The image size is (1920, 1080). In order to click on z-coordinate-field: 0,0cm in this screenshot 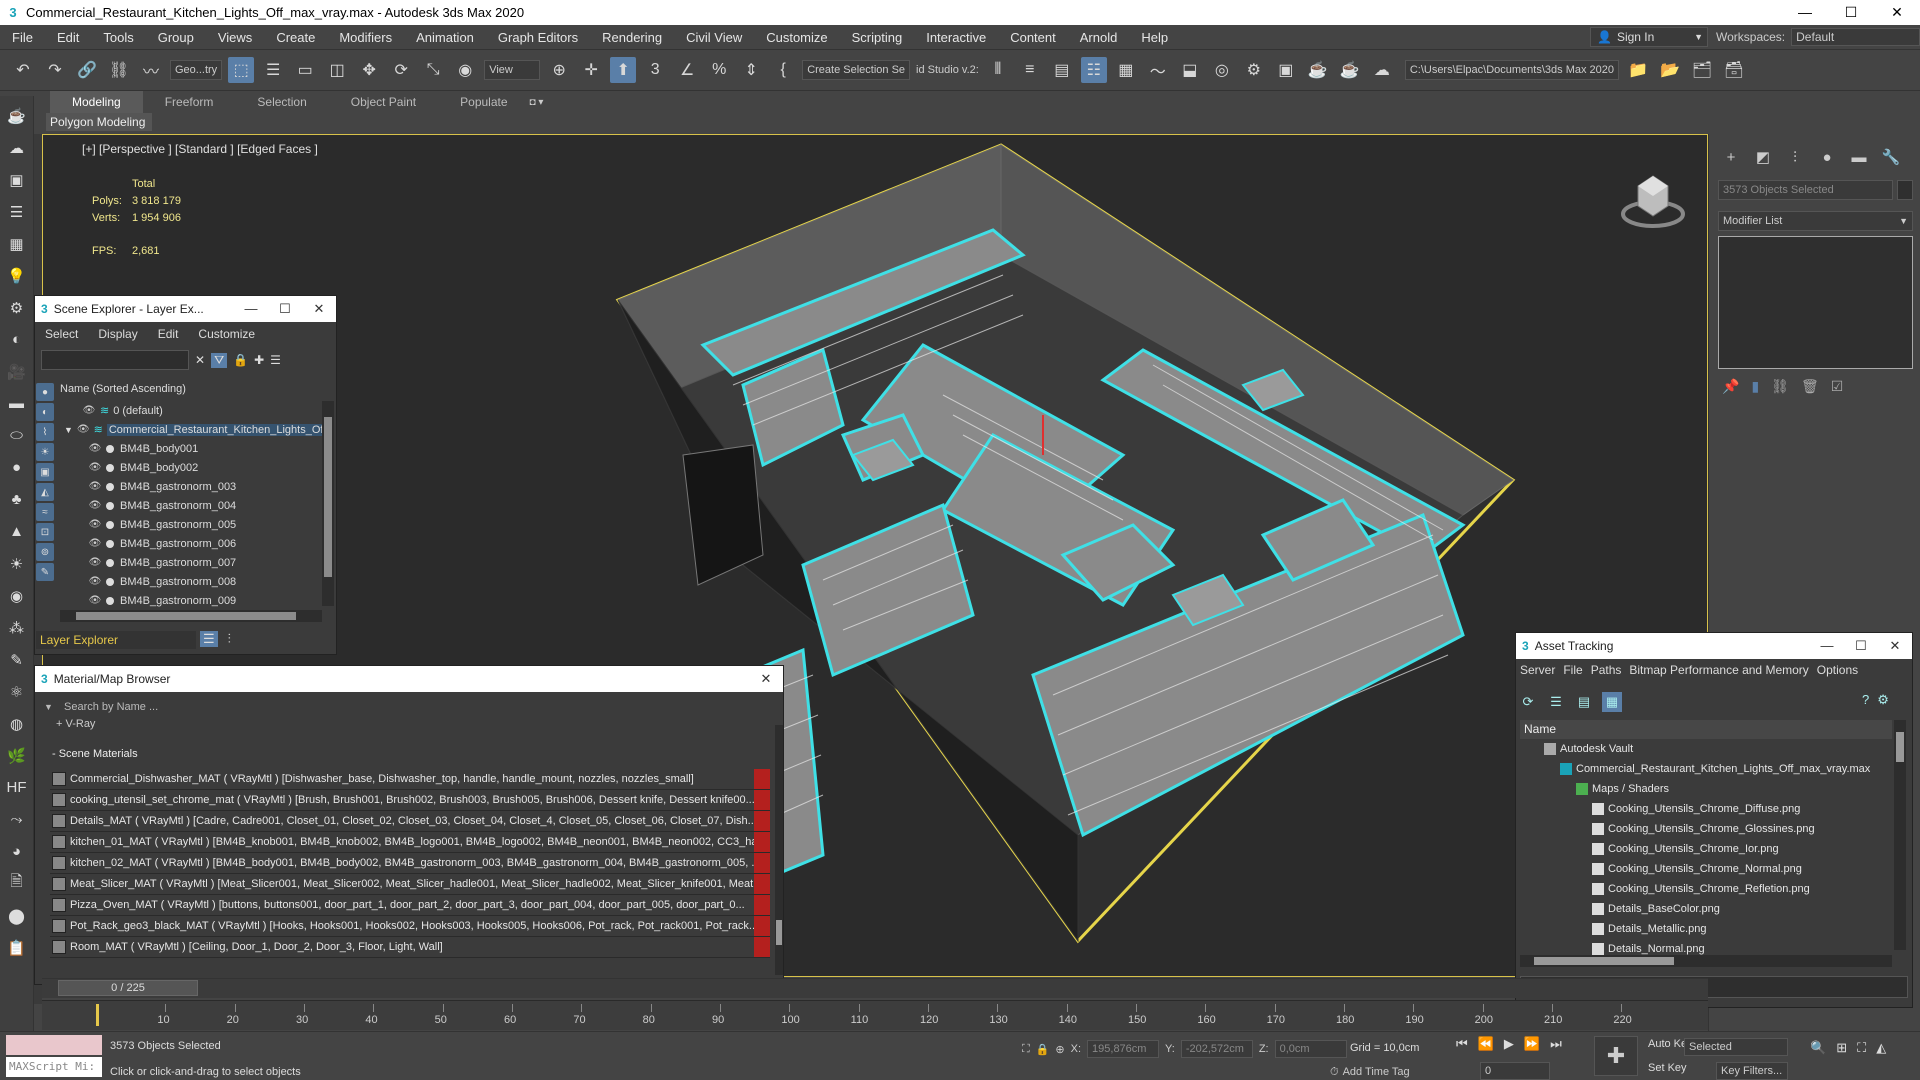, I will do `click(1310, 1049)`.